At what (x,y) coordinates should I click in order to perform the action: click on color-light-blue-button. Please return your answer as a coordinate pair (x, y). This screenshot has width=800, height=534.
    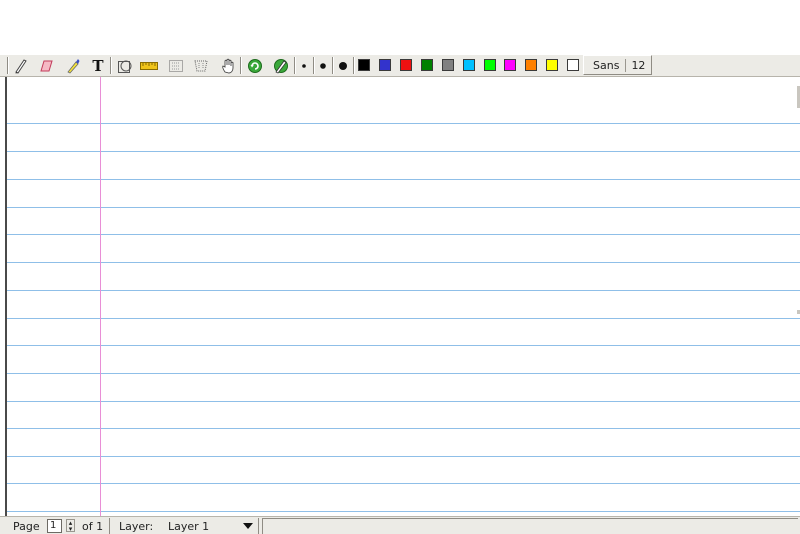
    Looking at the image, I should click on (469, 65).